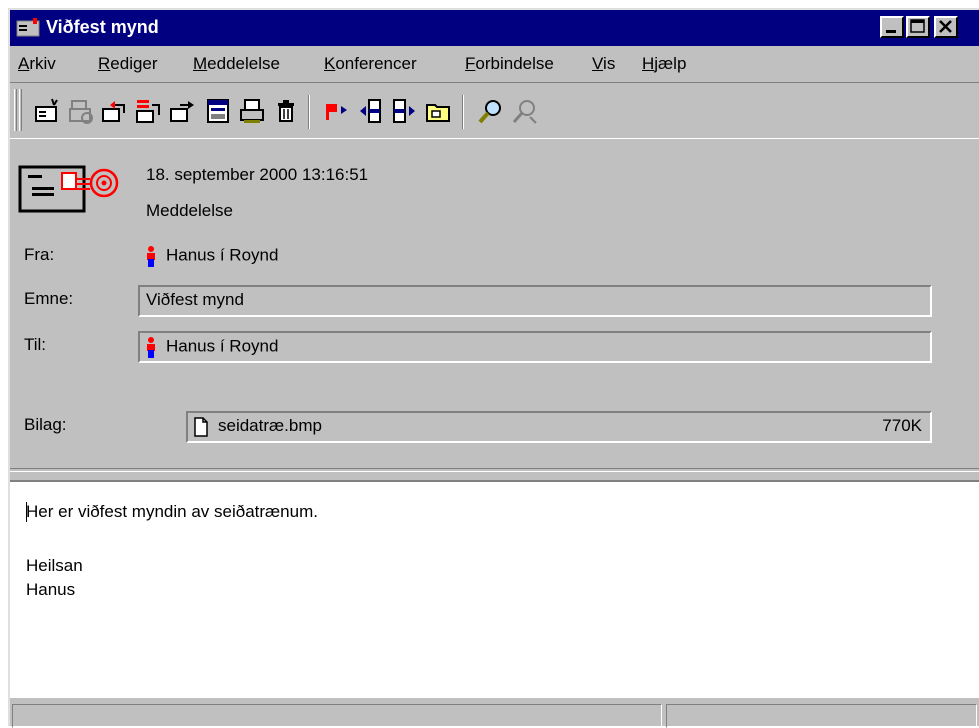  What do you see at coordinates (128, 64) in the screenshot?
I see `menu-rediger: Rediger` at bounding box center [128, 64].